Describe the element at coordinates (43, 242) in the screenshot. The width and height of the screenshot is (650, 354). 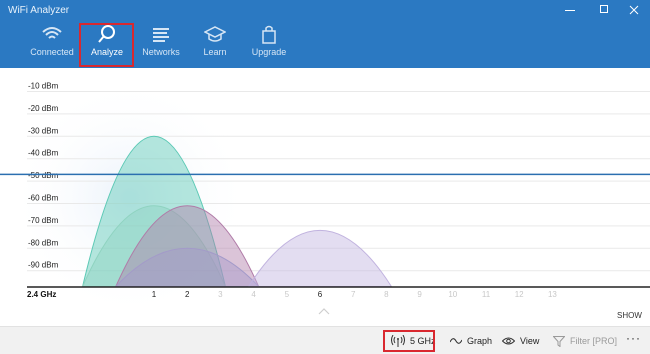
I see `y-tick-label: -80 dBm` at that location.